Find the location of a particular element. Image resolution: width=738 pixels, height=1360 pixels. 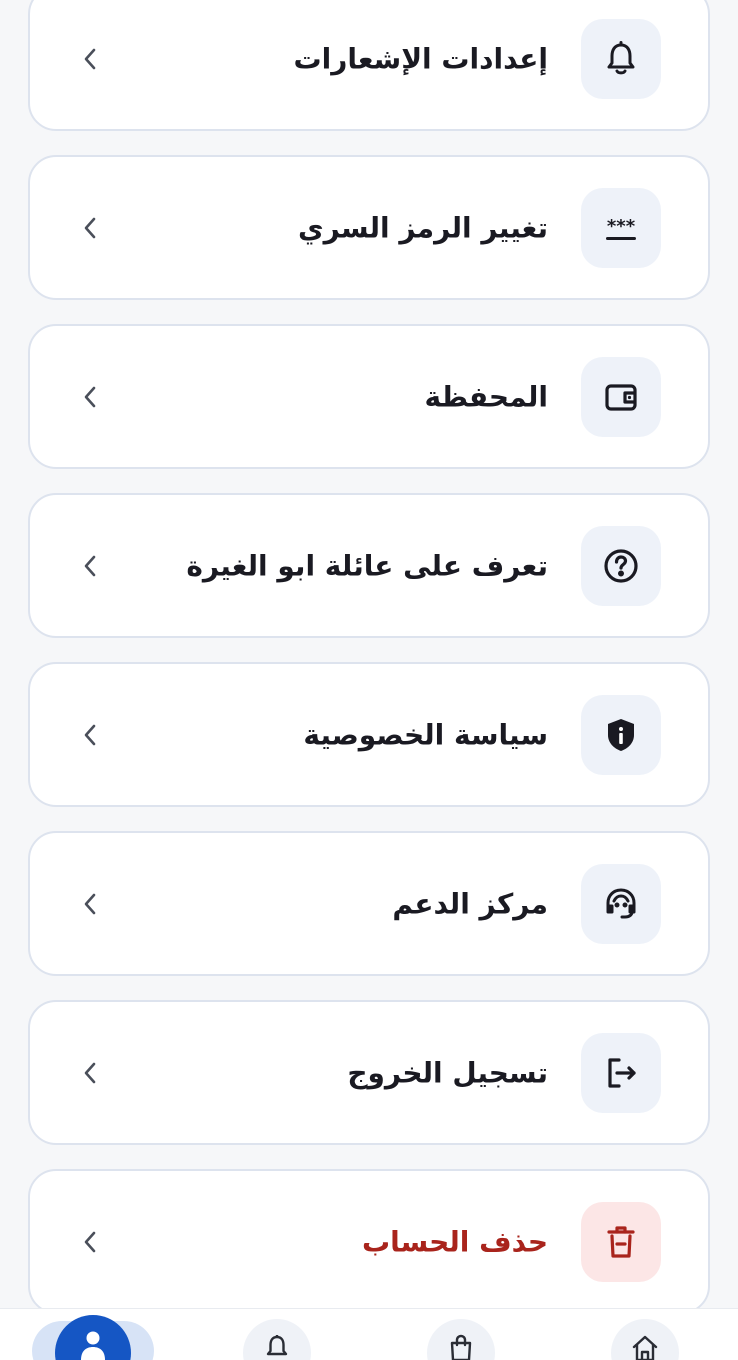

headset-icon is located at coordinates (621, 903).